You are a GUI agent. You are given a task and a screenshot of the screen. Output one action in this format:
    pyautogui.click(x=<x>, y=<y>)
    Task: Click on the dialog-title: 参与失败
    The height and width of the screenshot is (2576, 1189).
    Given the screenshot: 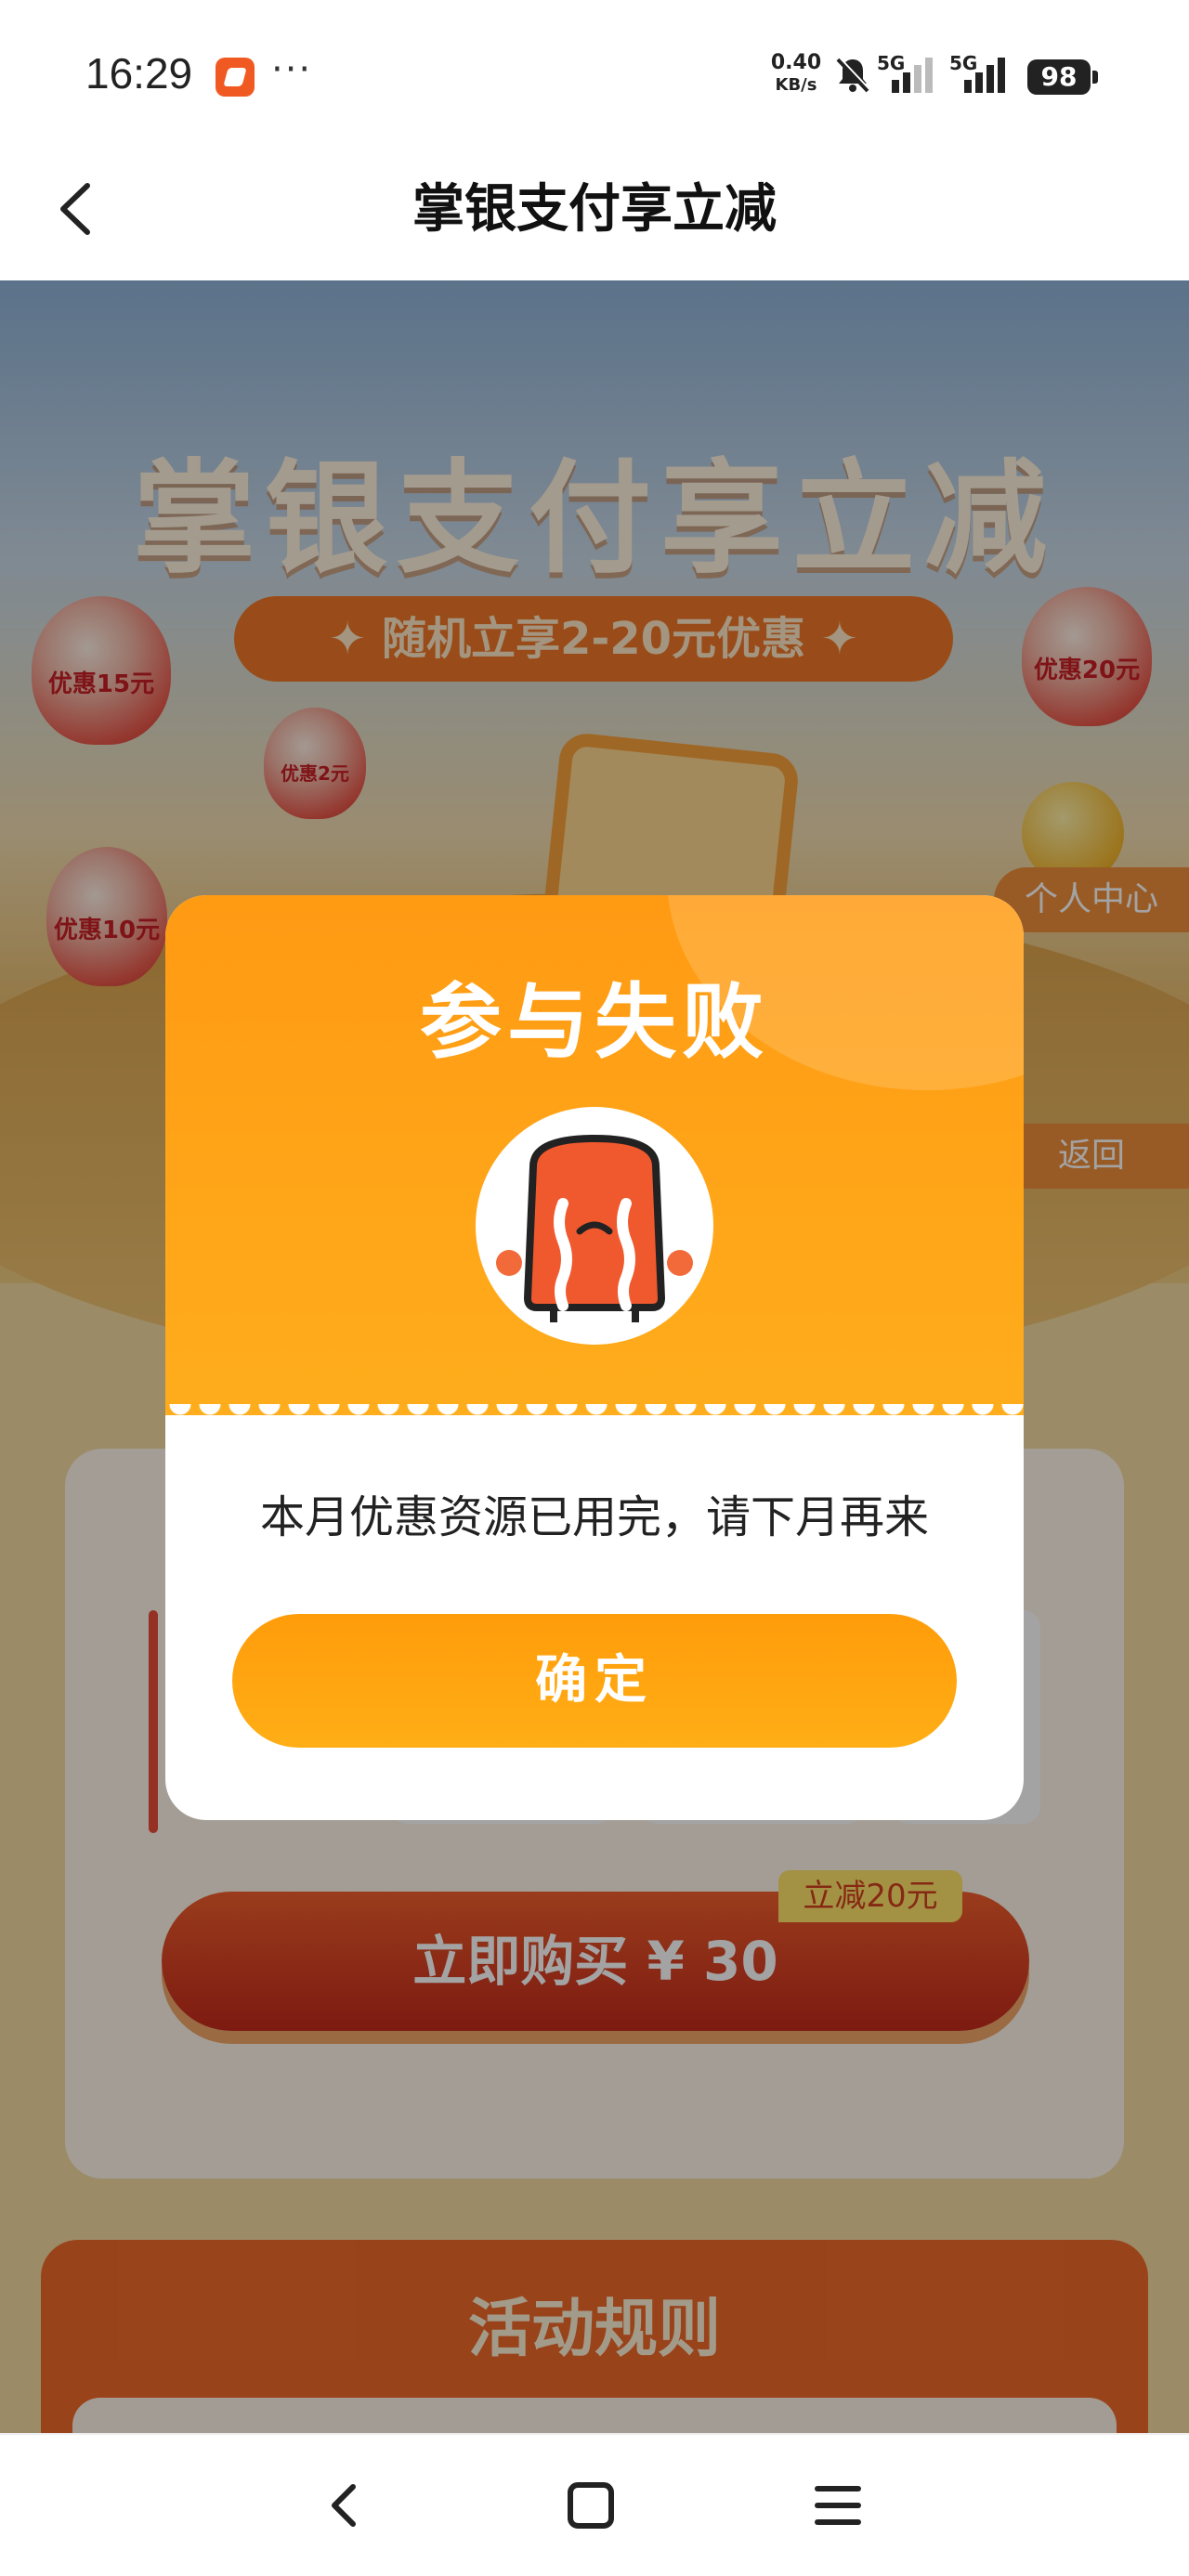 What is the action you would take?
    pyautogui.click(x=594, y=1022)
    